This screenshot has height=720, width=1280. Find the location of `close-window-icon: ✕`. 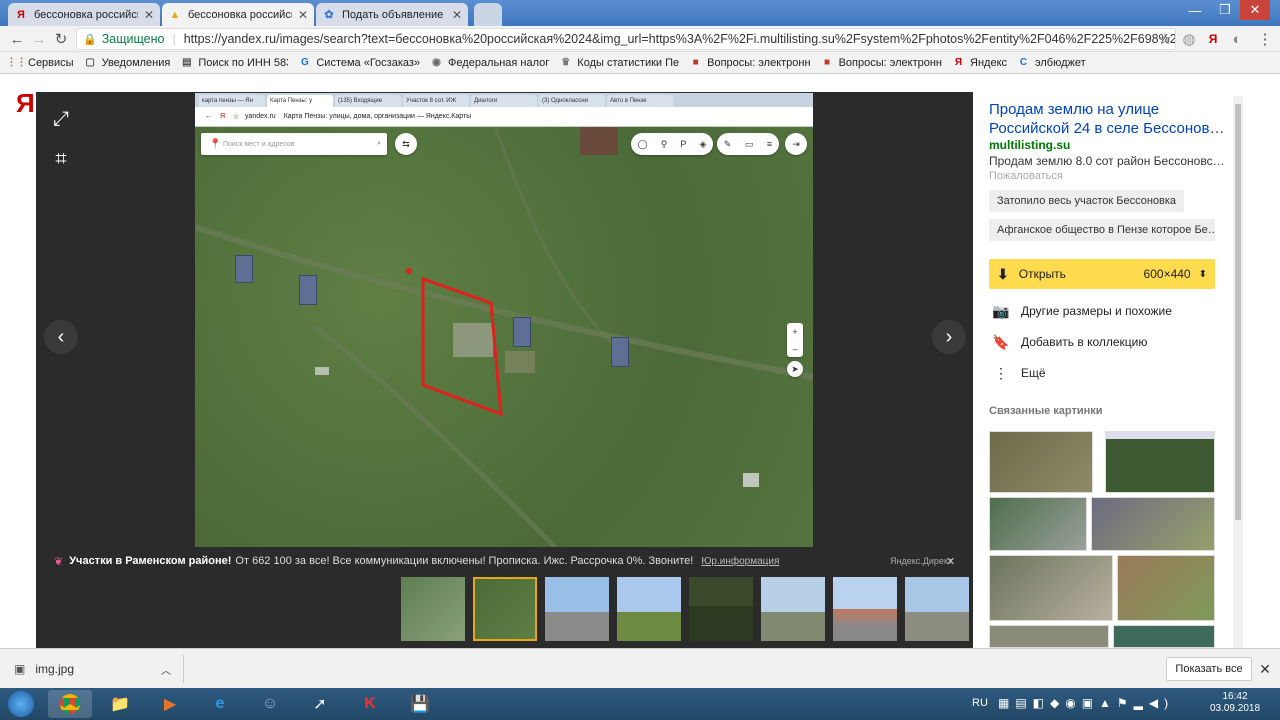

close-window-icon: ✕ is located at coordinates (1255, 10).